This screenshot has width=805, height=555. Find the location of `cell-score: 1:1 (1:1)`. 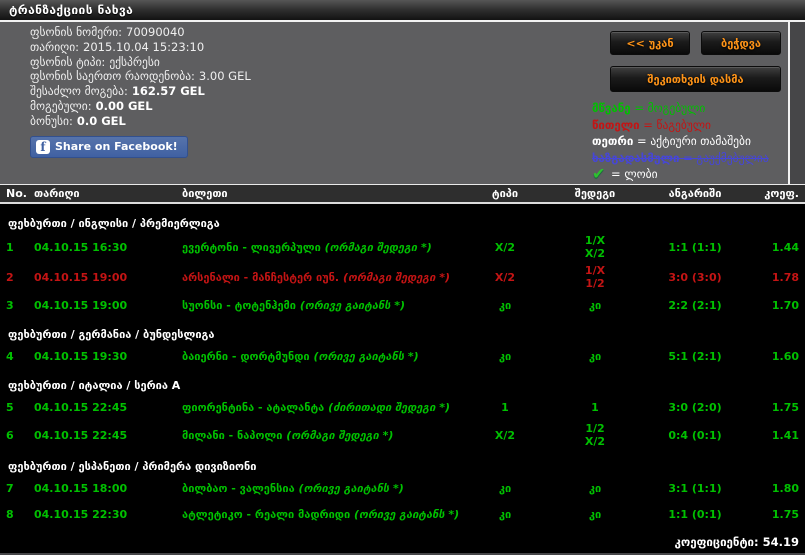

cell-score: 1:1 (1:1) is located at coordinates (695, 247).